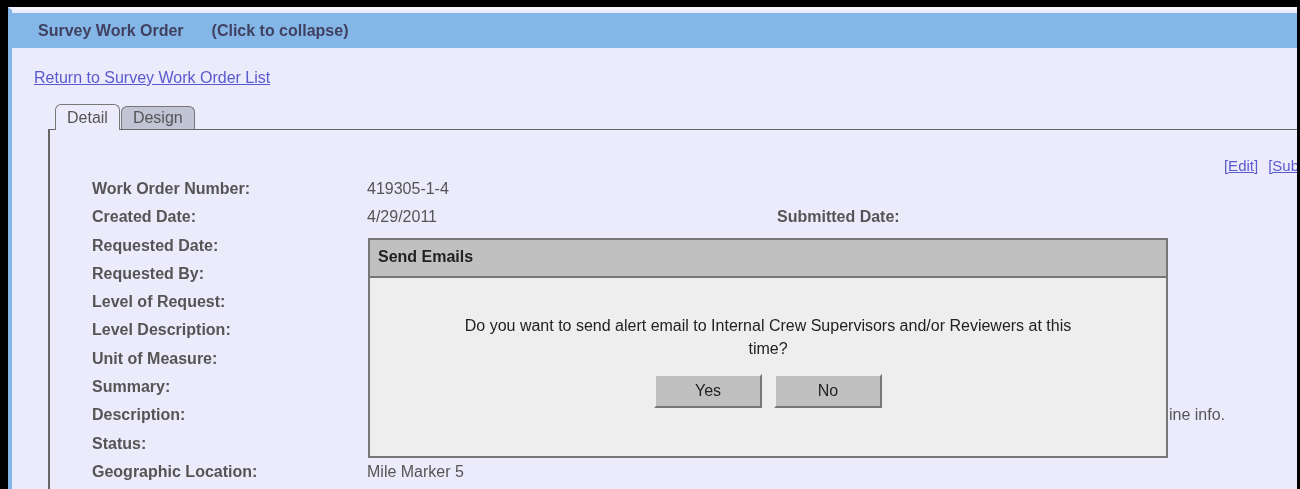  I want to click on field-label: Level of Request:, so click(159, 302).